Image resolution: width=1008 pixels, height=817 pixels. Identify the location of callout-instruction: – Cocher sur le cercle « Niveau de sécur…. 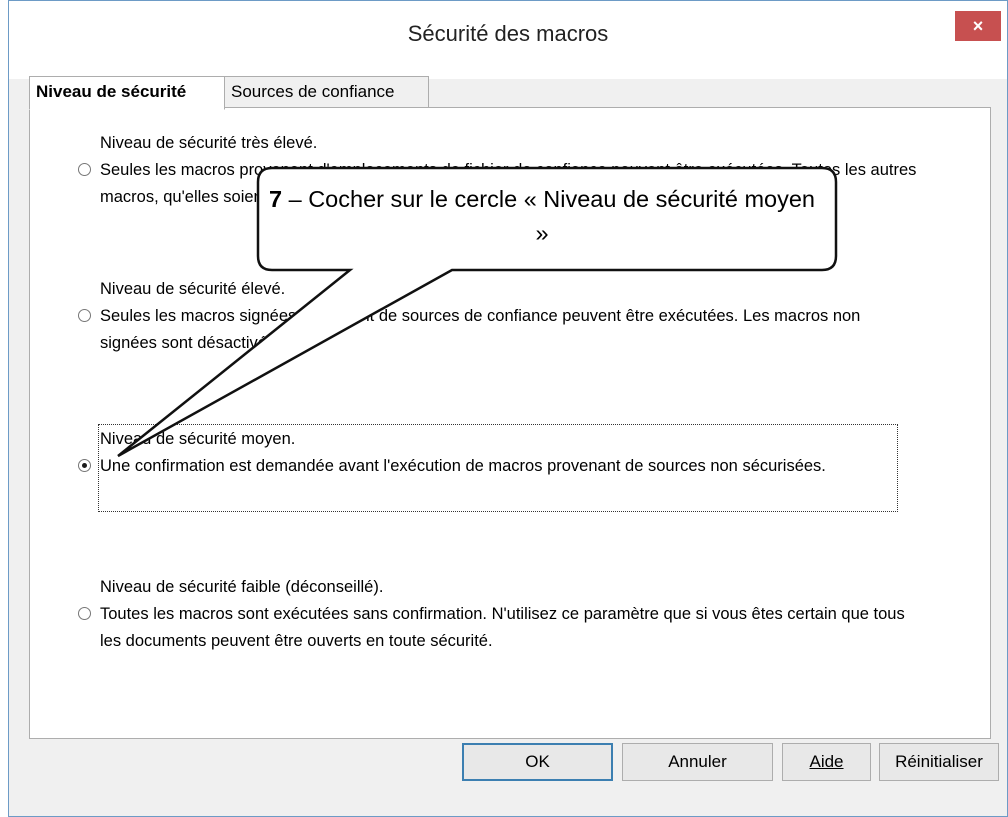
(548, 216).